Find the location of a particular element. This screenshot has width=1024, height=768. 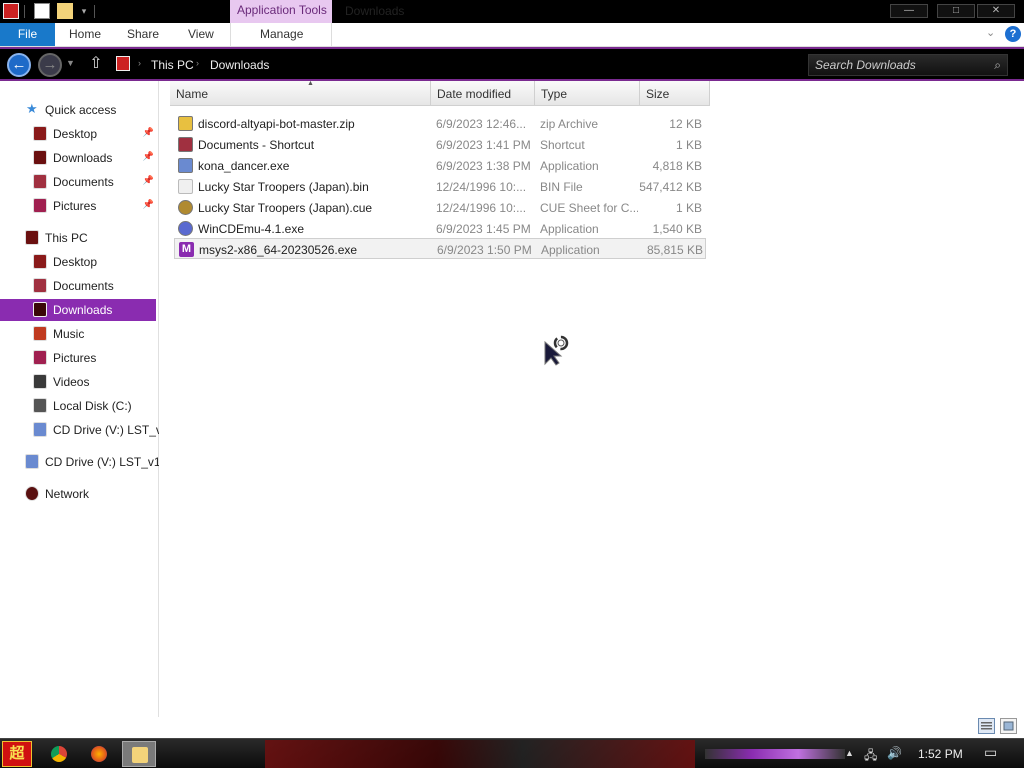

nav-quick-documents: Documents 📌 is located at coordinates (79, 182).